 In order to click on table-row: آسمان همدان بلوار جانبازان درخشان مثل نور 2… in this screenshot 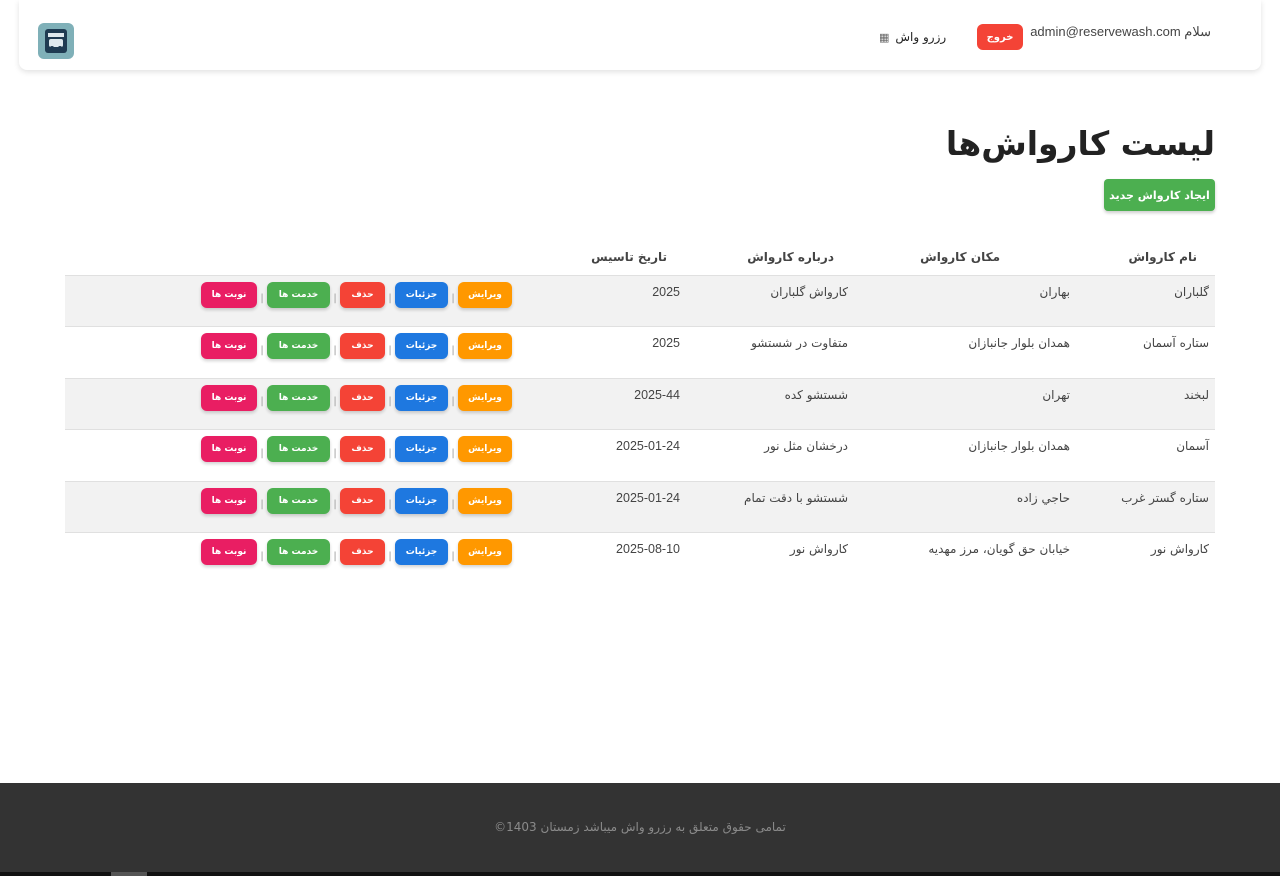, I will do `click(640, 455)`.